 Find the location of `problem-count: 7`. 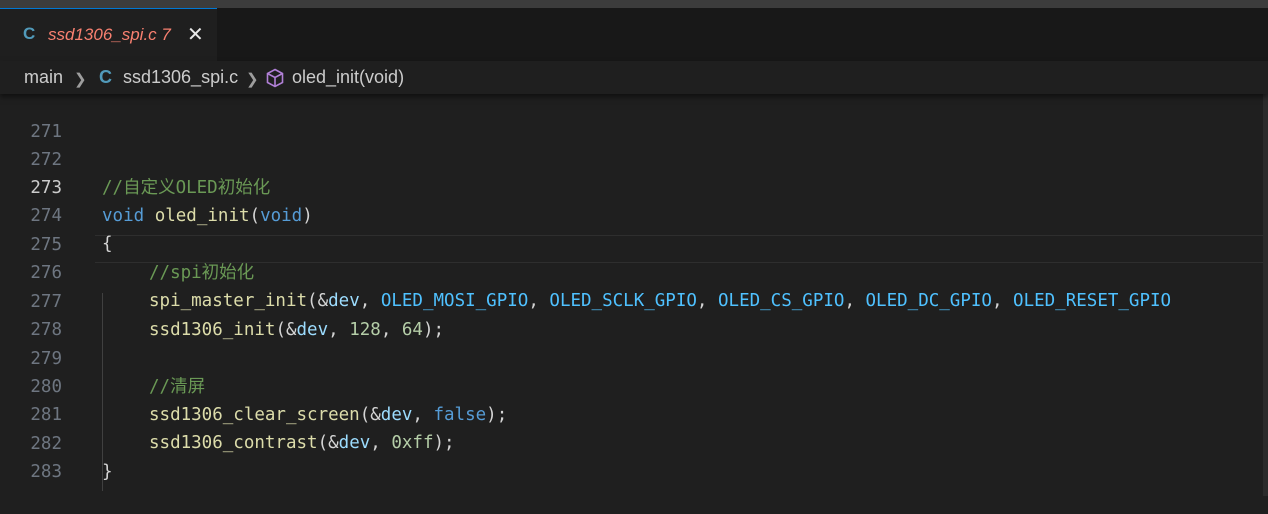

problem-count: 7 is located at coordinates (166, 34).